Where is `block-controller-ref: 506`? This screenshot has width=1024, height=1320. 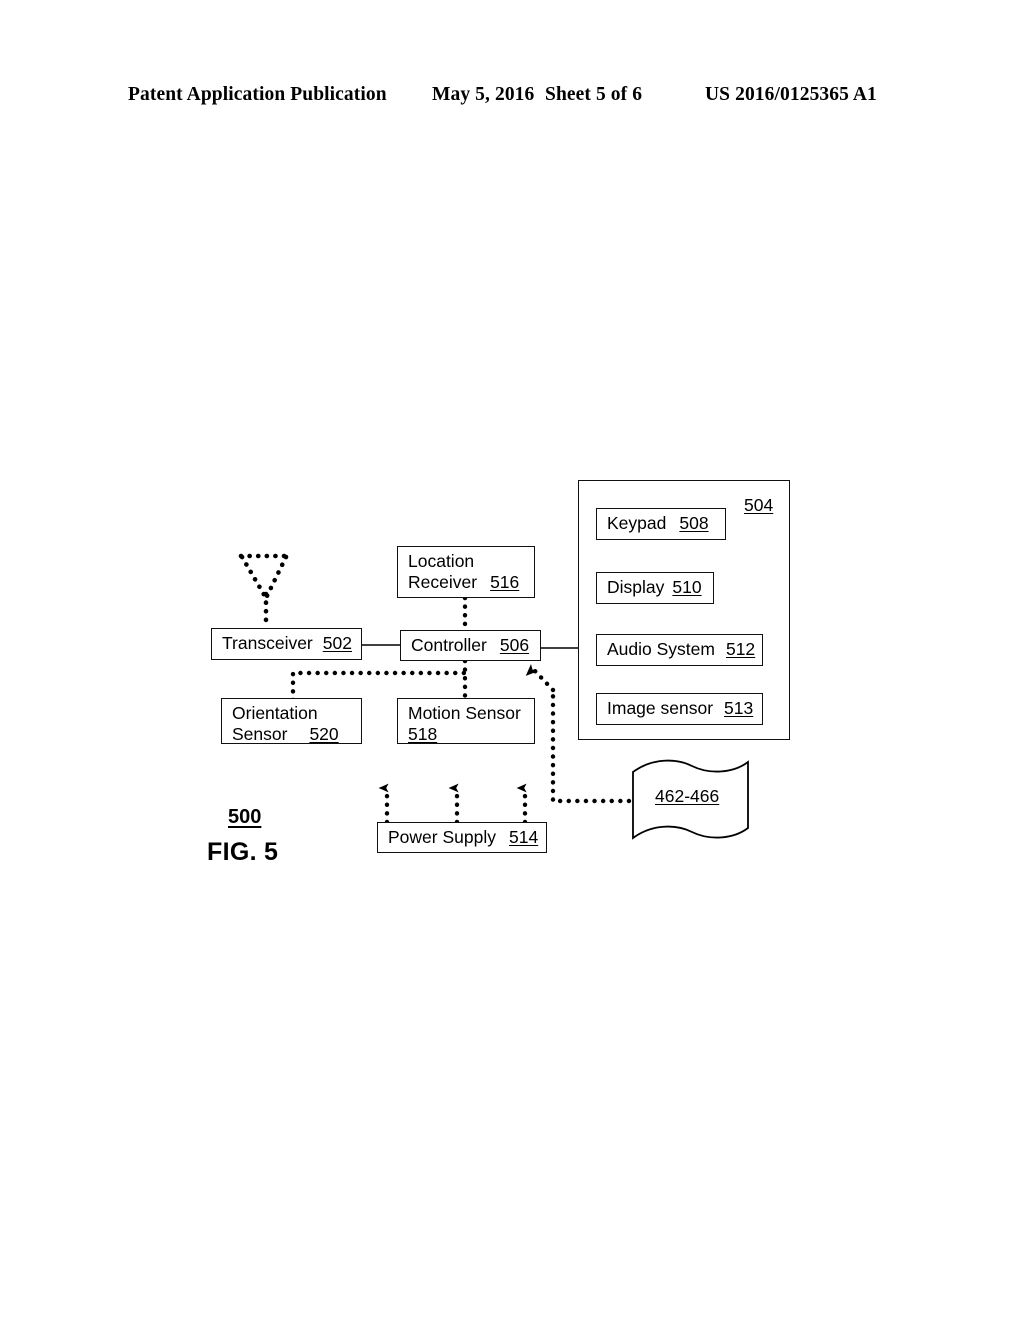
block-controller-ref: 506 is located at coordinates (514, 644).